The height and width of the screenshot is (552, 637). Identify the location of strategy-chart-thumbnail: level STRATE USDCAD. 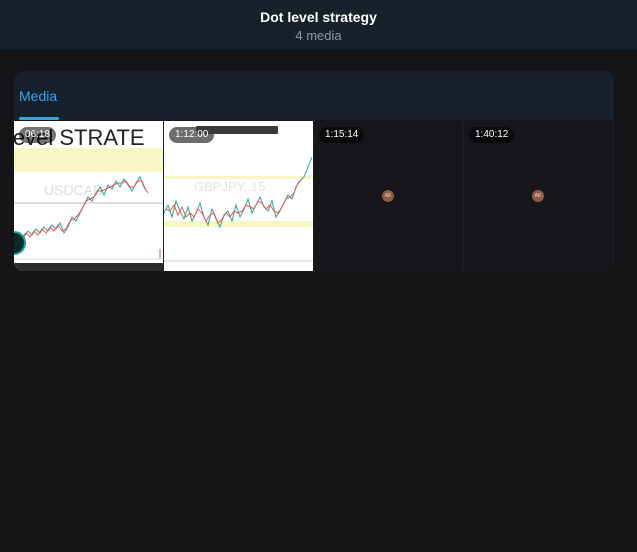
(88, 196).